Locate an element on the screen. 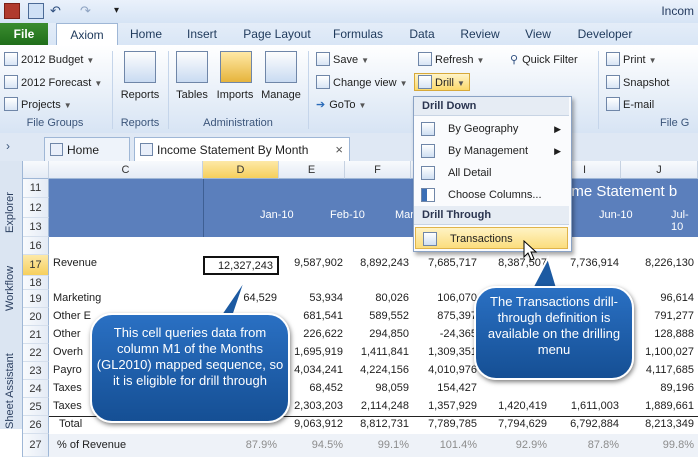  table-cell: 9,587,902 is located at coordinates (311, 263).